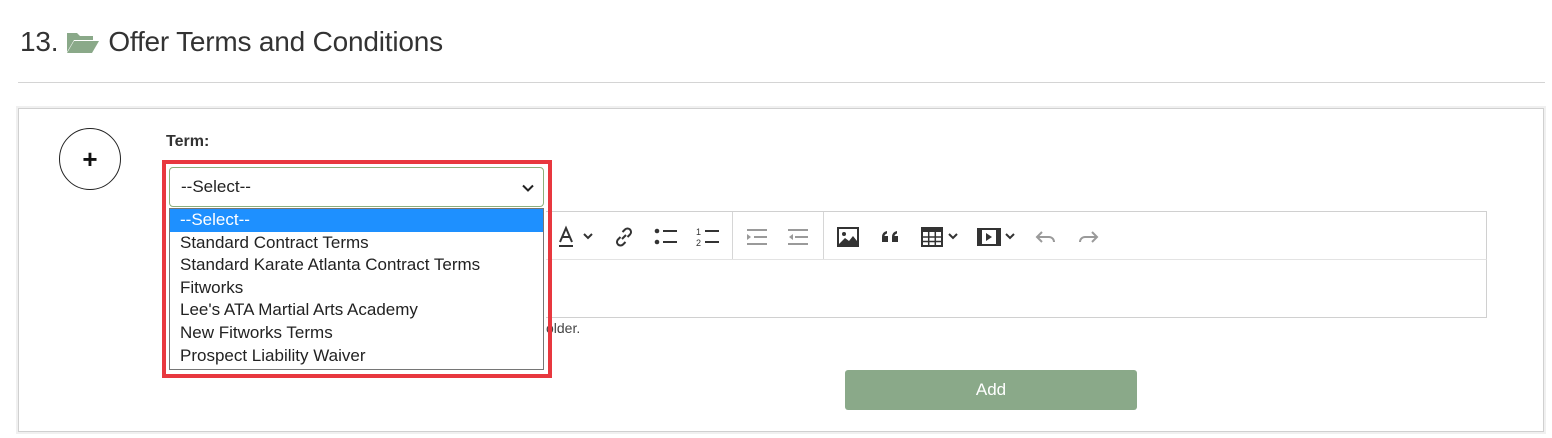 The height and width of the screenshot is (438, 1552). What do you see at coordinates (848, 236) in the screenshot?
I see `image-icon` at bounding box center [848, 236].